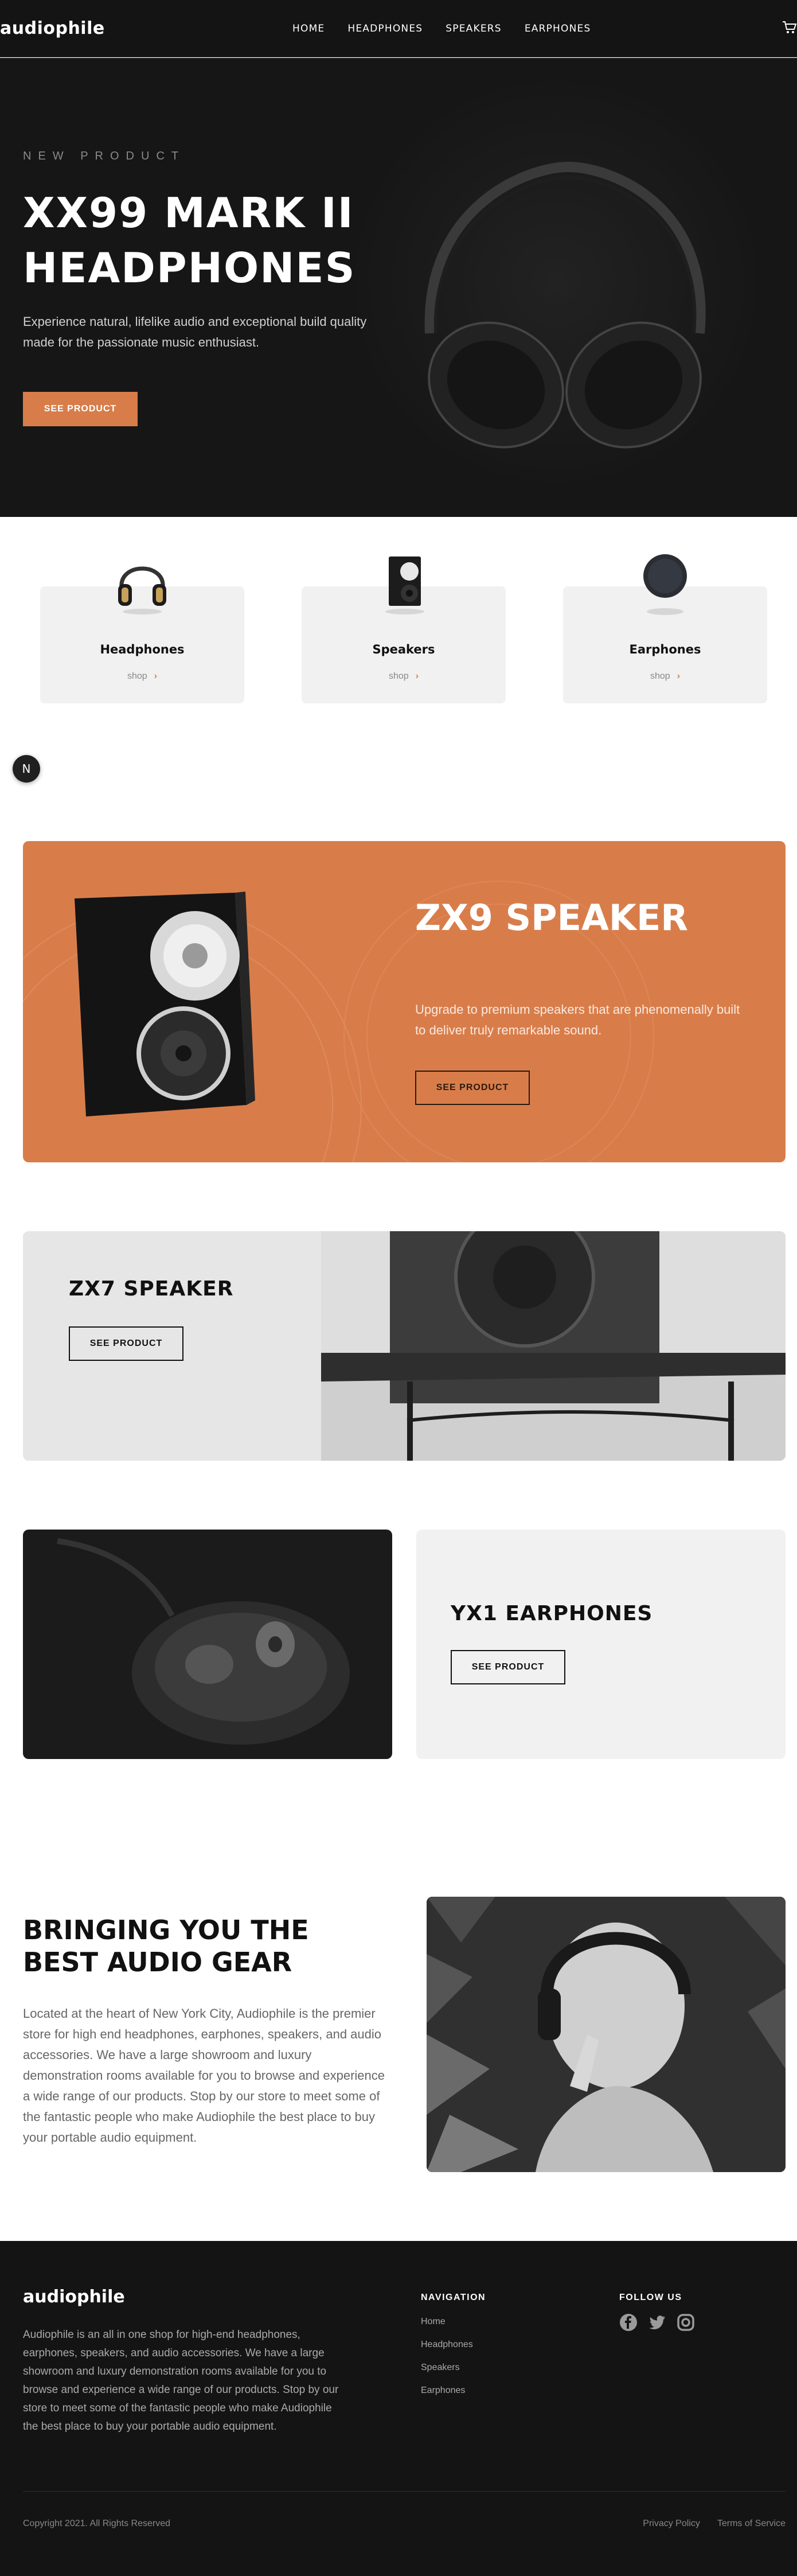 This screenshot has width=797, height=2576. I want to click on about-man-headphones-image, so click(606, 2034).